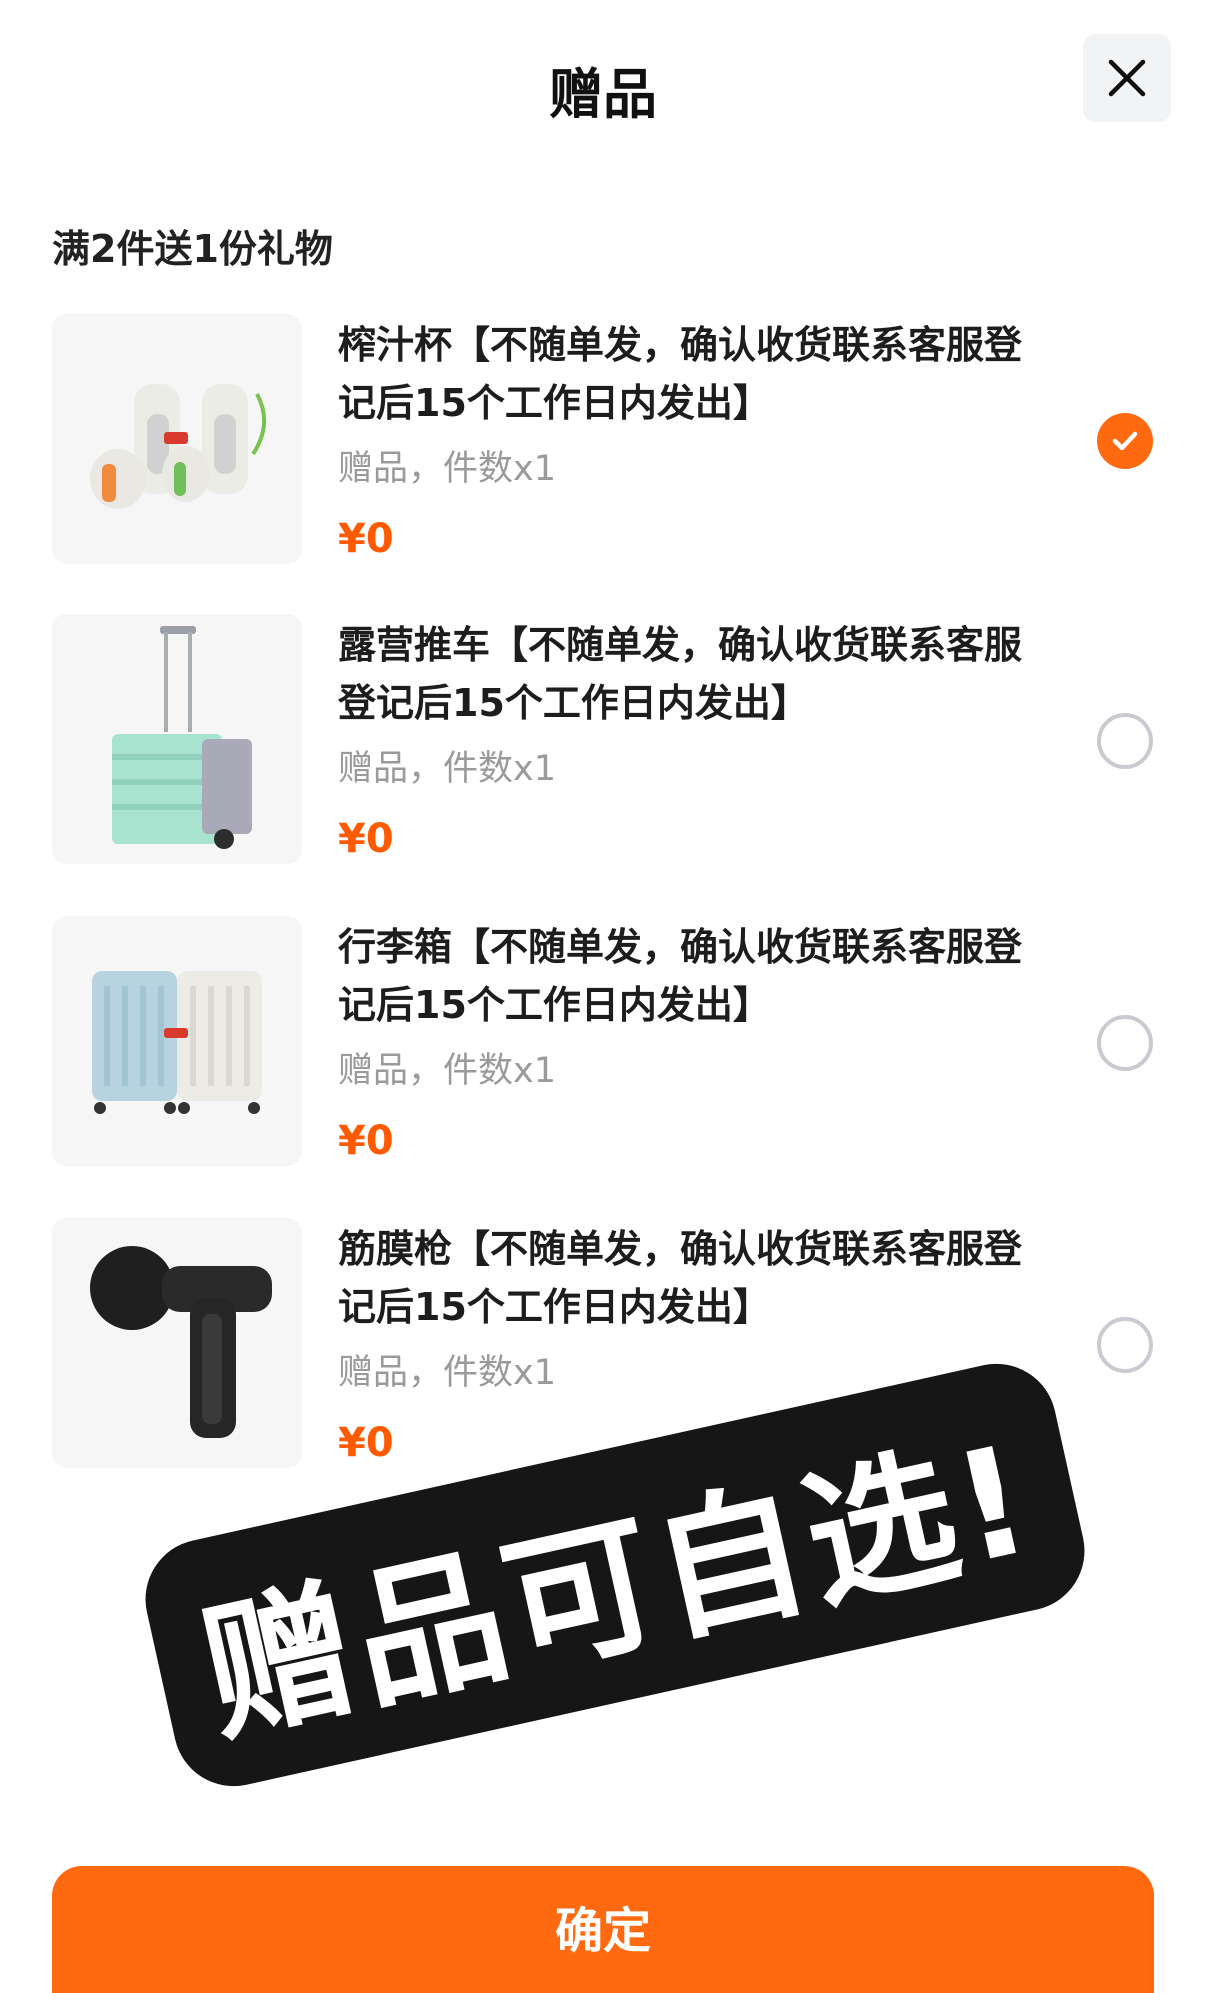 The height and width of the screenshot is (1993, 1206). Describe the element at coordinates (177, 1041) in the screenshot. I see `suitcase-image` at that location.